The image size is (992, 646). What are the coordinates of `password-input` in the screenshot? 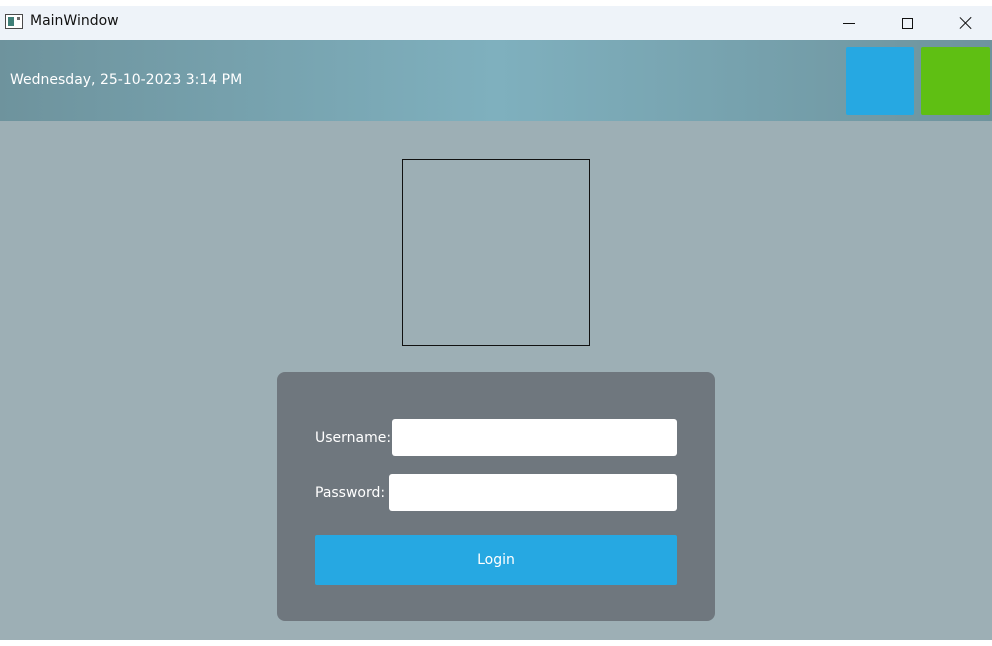 It's located at (533, 492).